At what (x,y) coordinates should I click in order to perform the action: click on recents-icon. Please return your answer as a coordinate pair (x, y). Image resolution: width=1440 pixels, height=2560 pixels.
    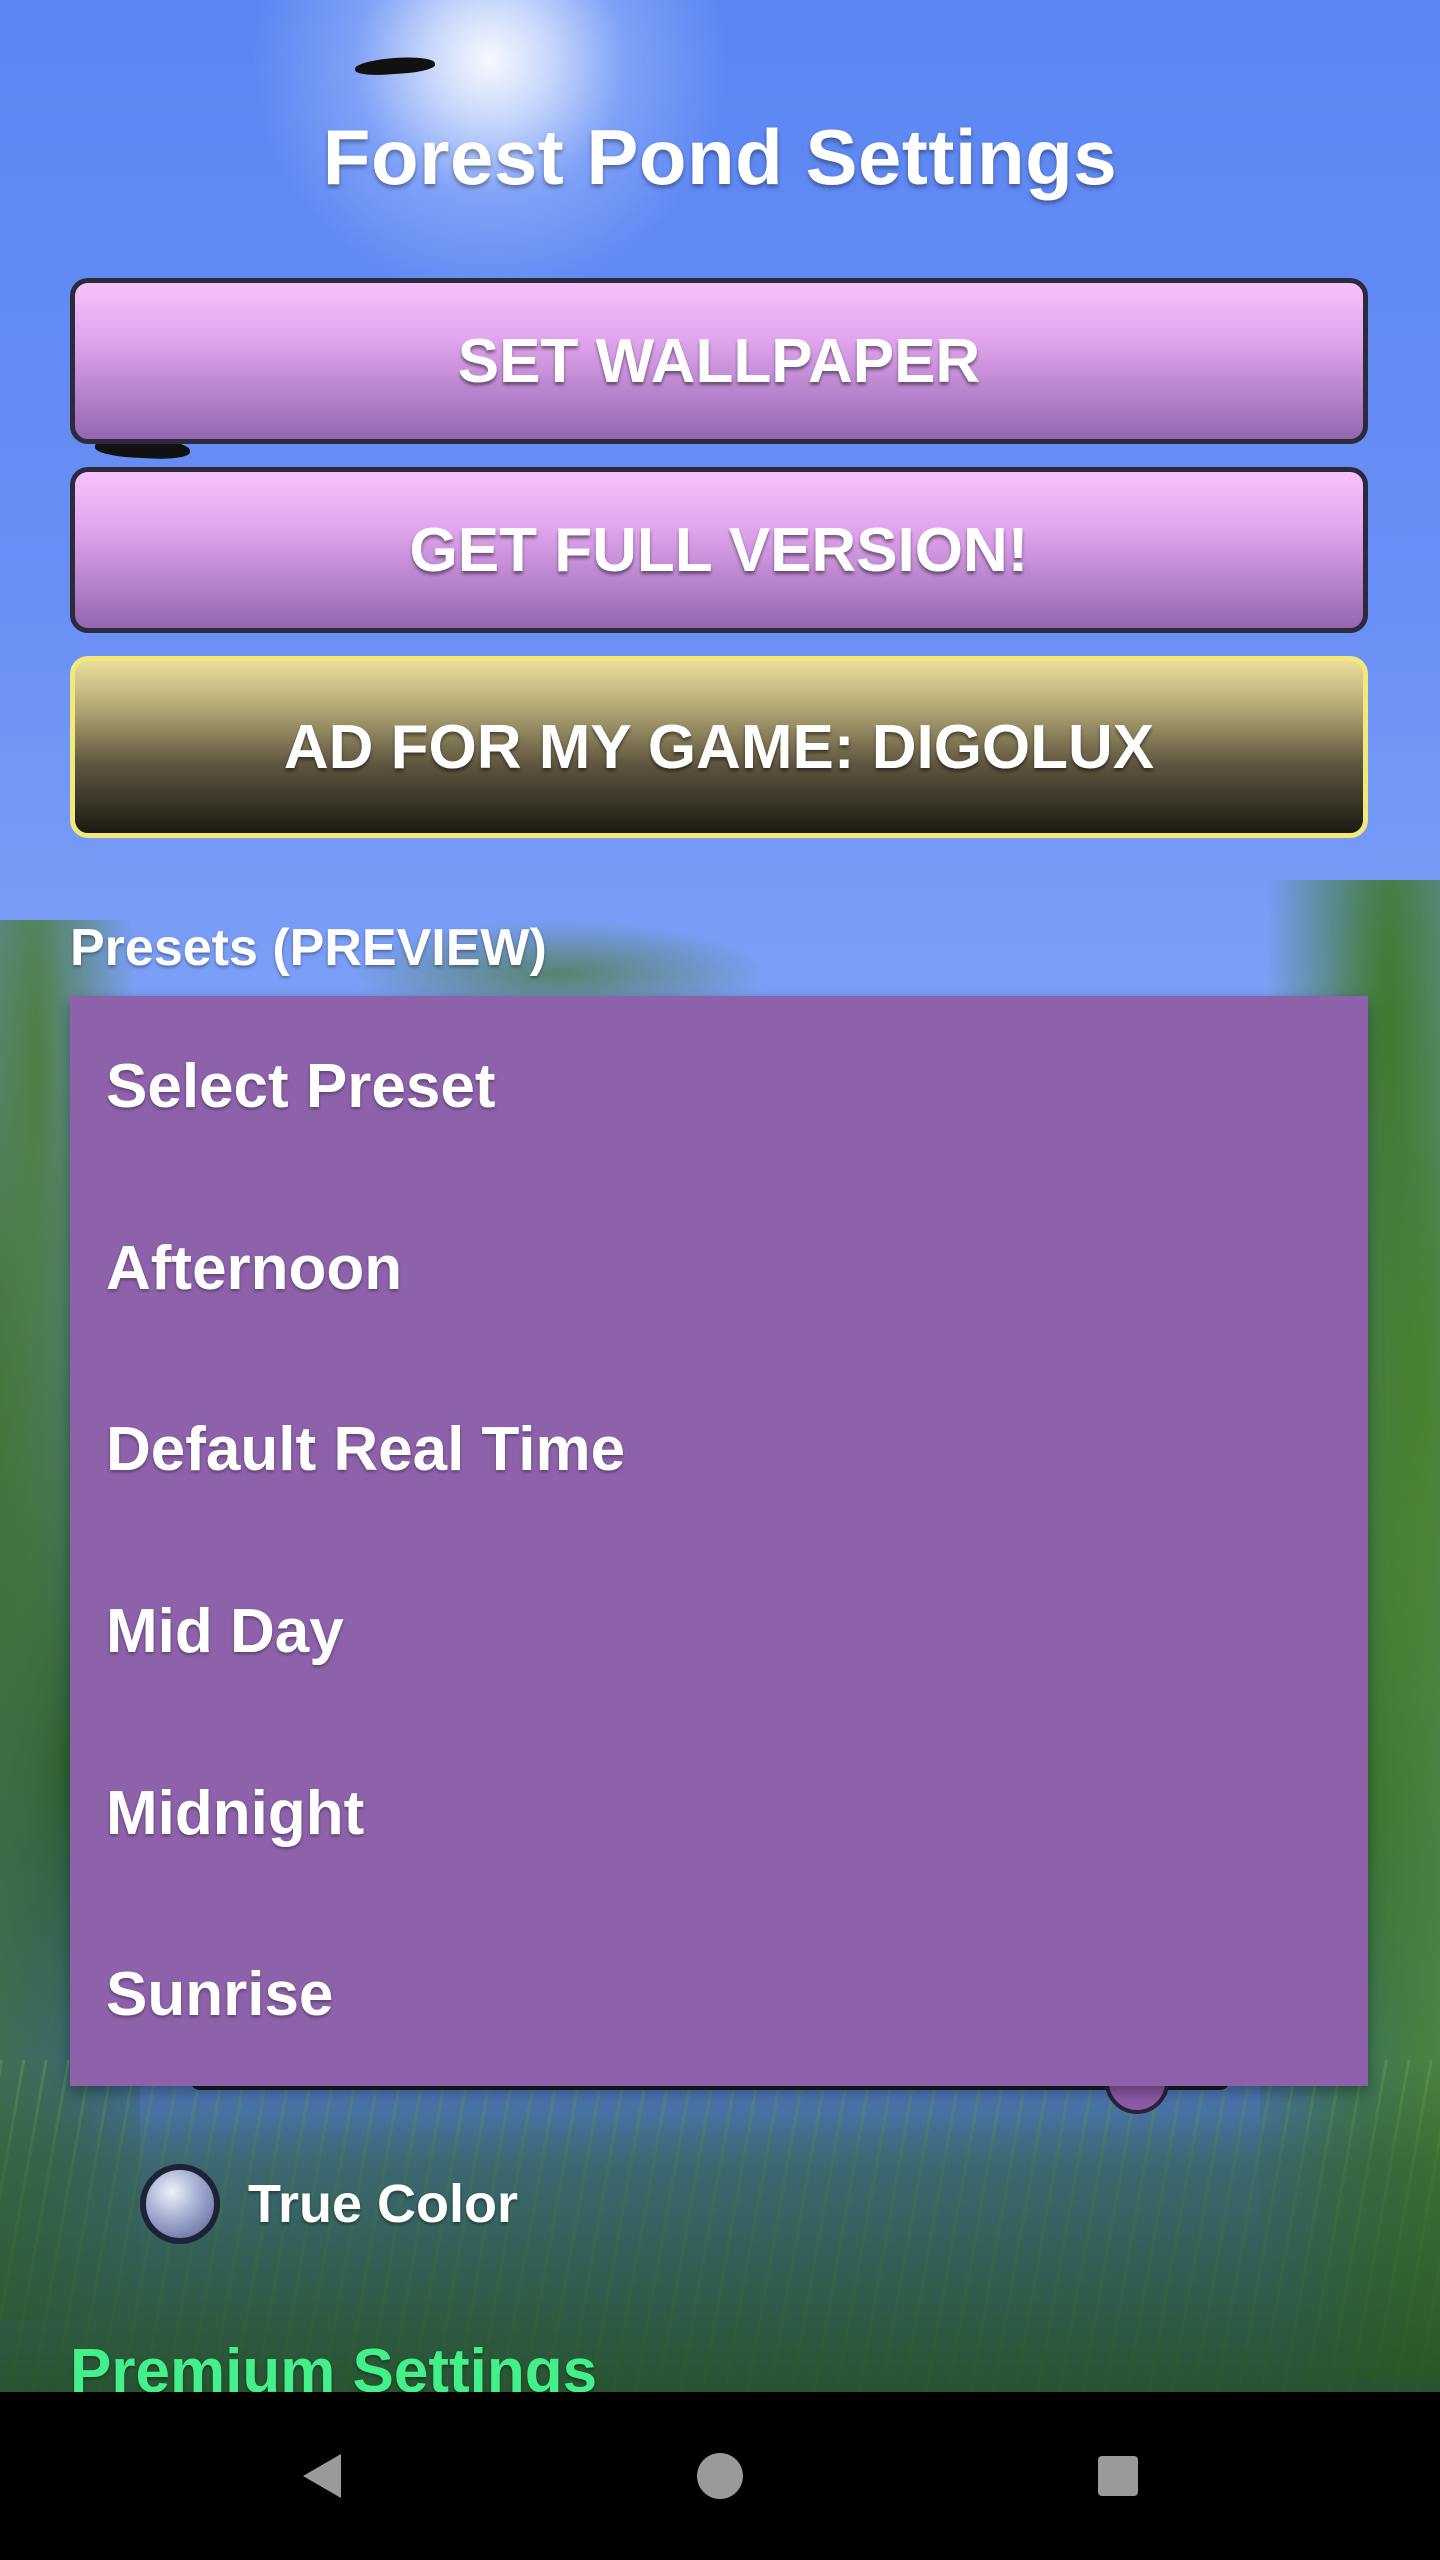
    Looking at the image, I should click on (1118, 2476).